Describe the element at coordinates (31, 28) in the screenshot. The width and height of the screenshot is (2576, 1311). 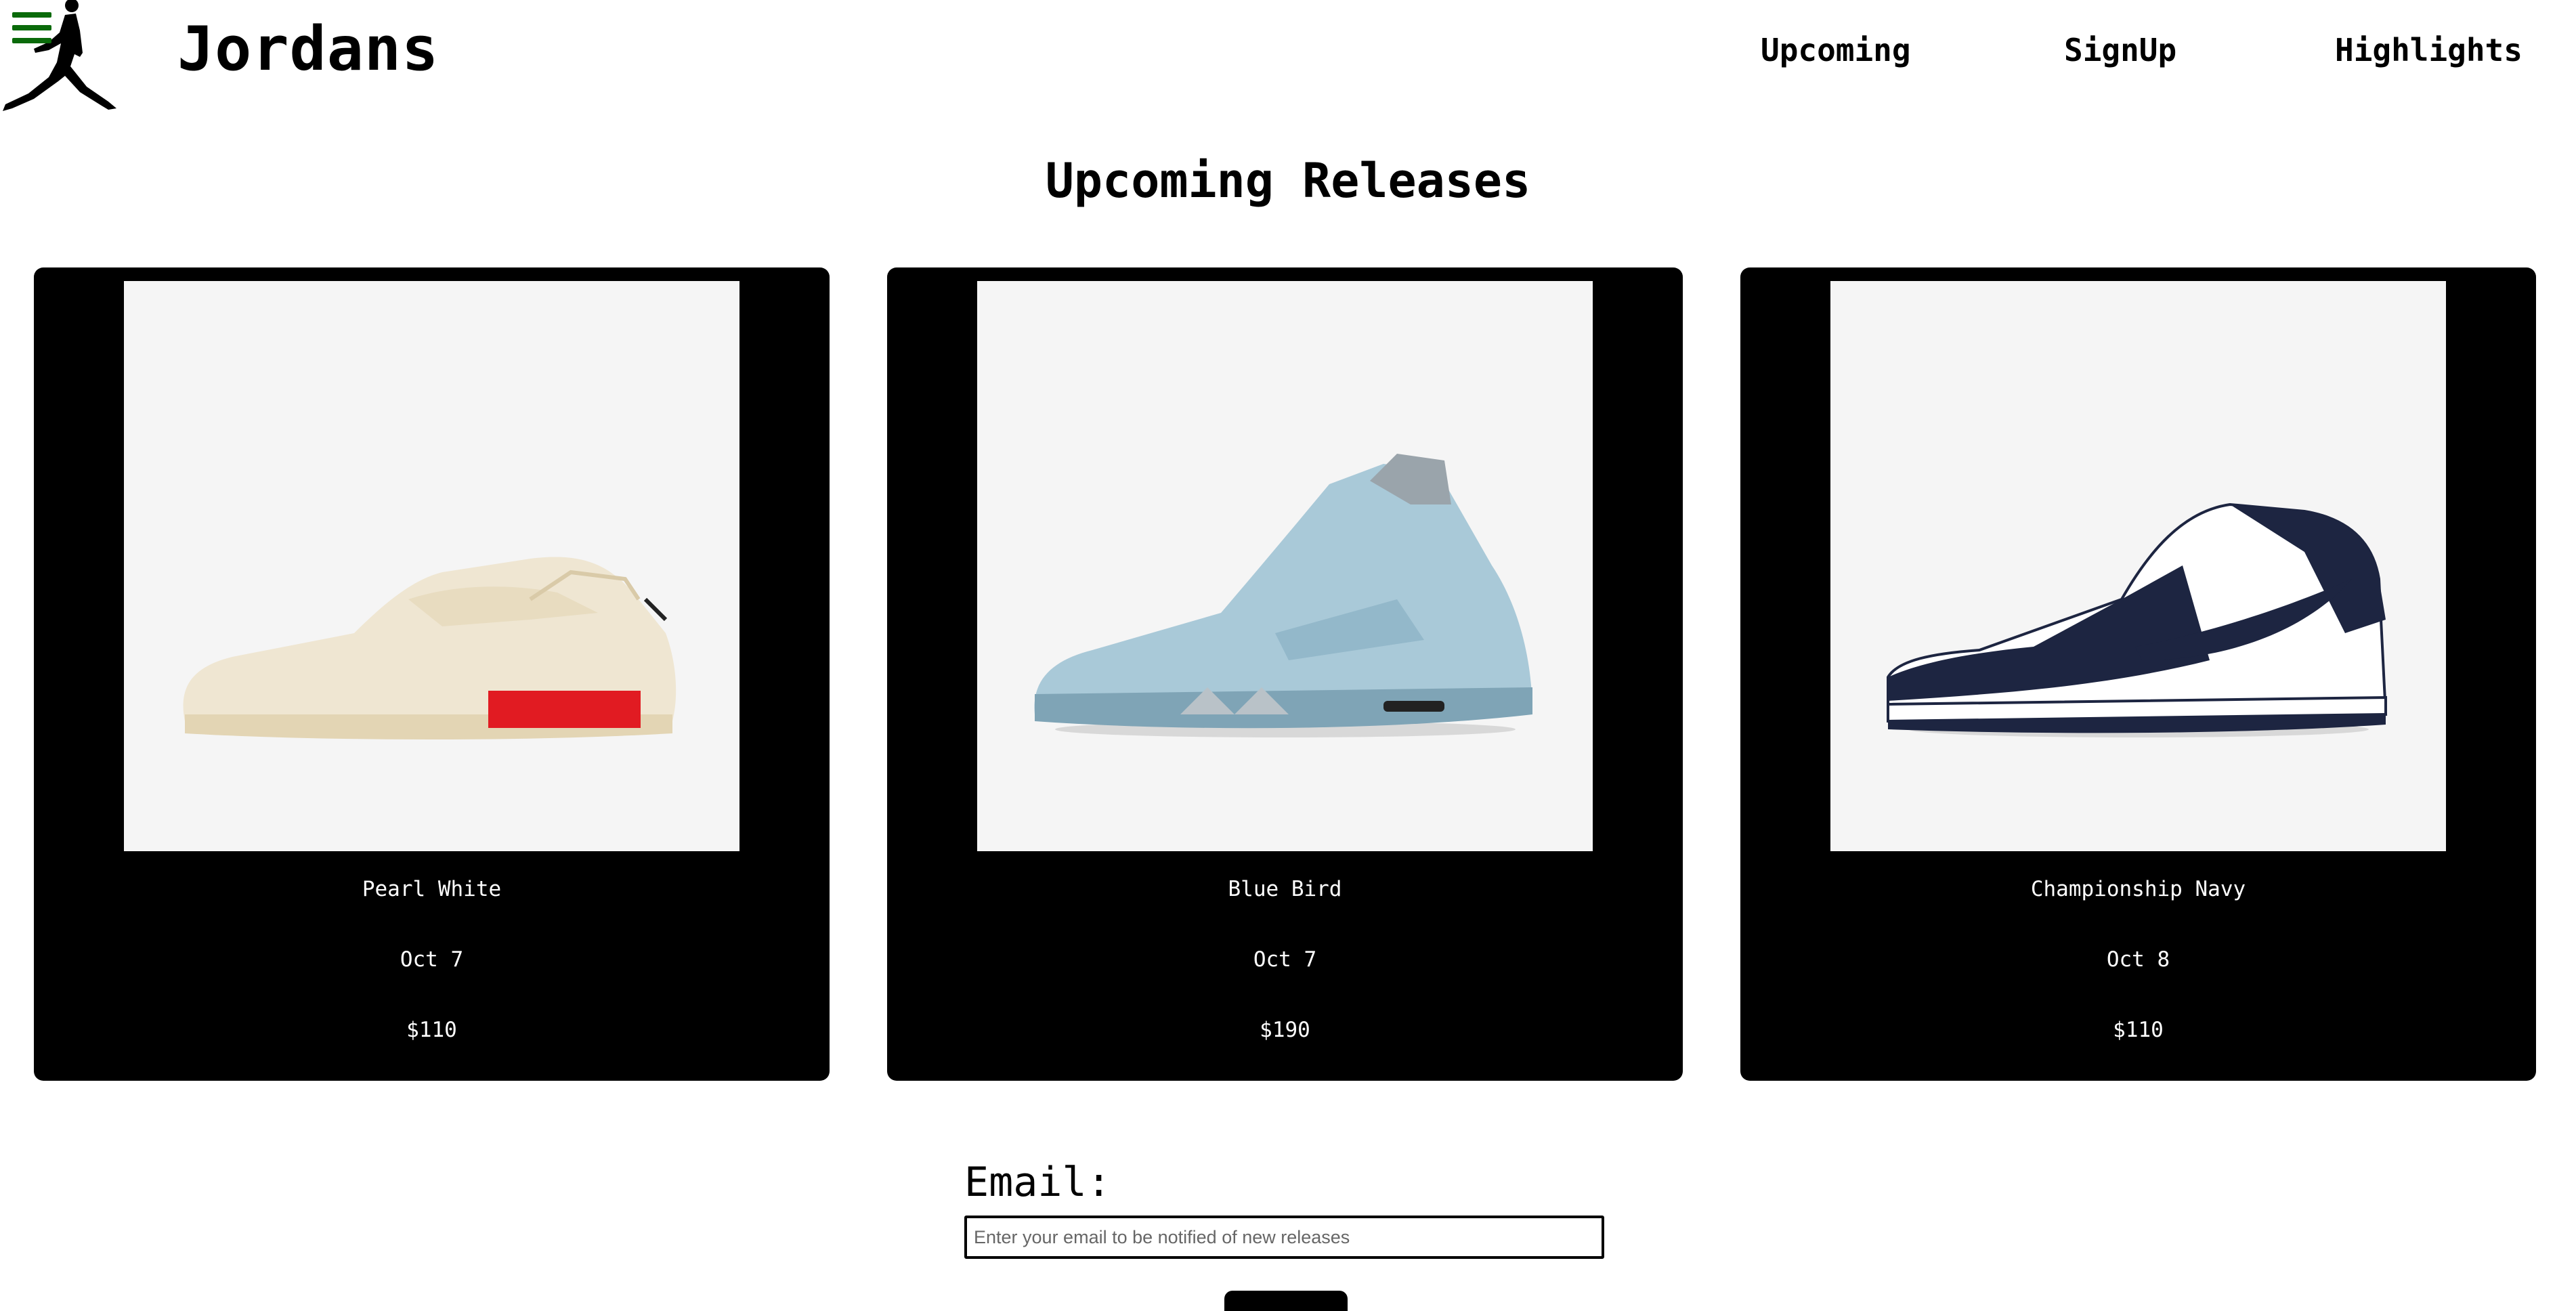
I see `hamburger-menu-icon` at that location.